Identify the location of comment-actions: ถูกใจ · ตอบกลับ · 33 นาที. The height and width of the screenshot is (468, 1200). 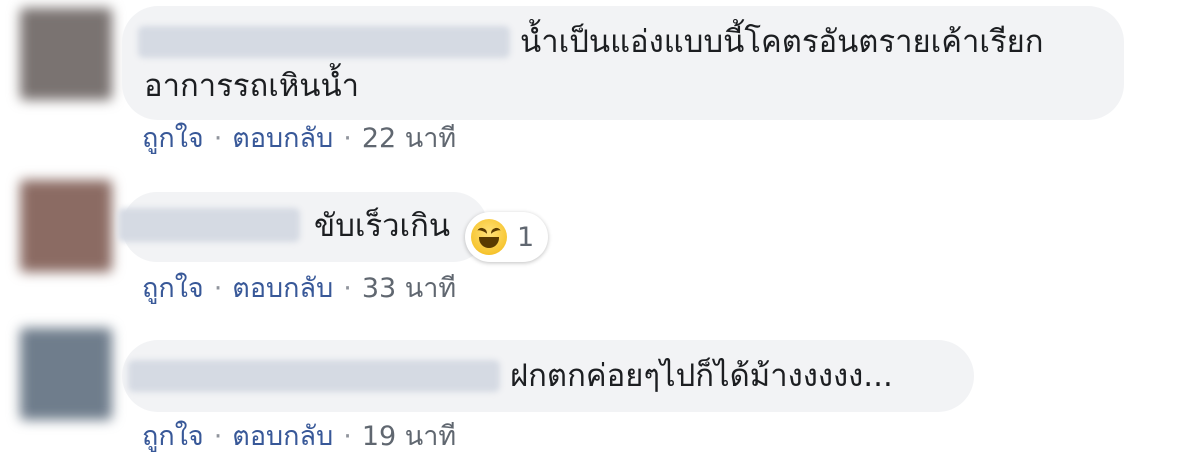
(299, 289).